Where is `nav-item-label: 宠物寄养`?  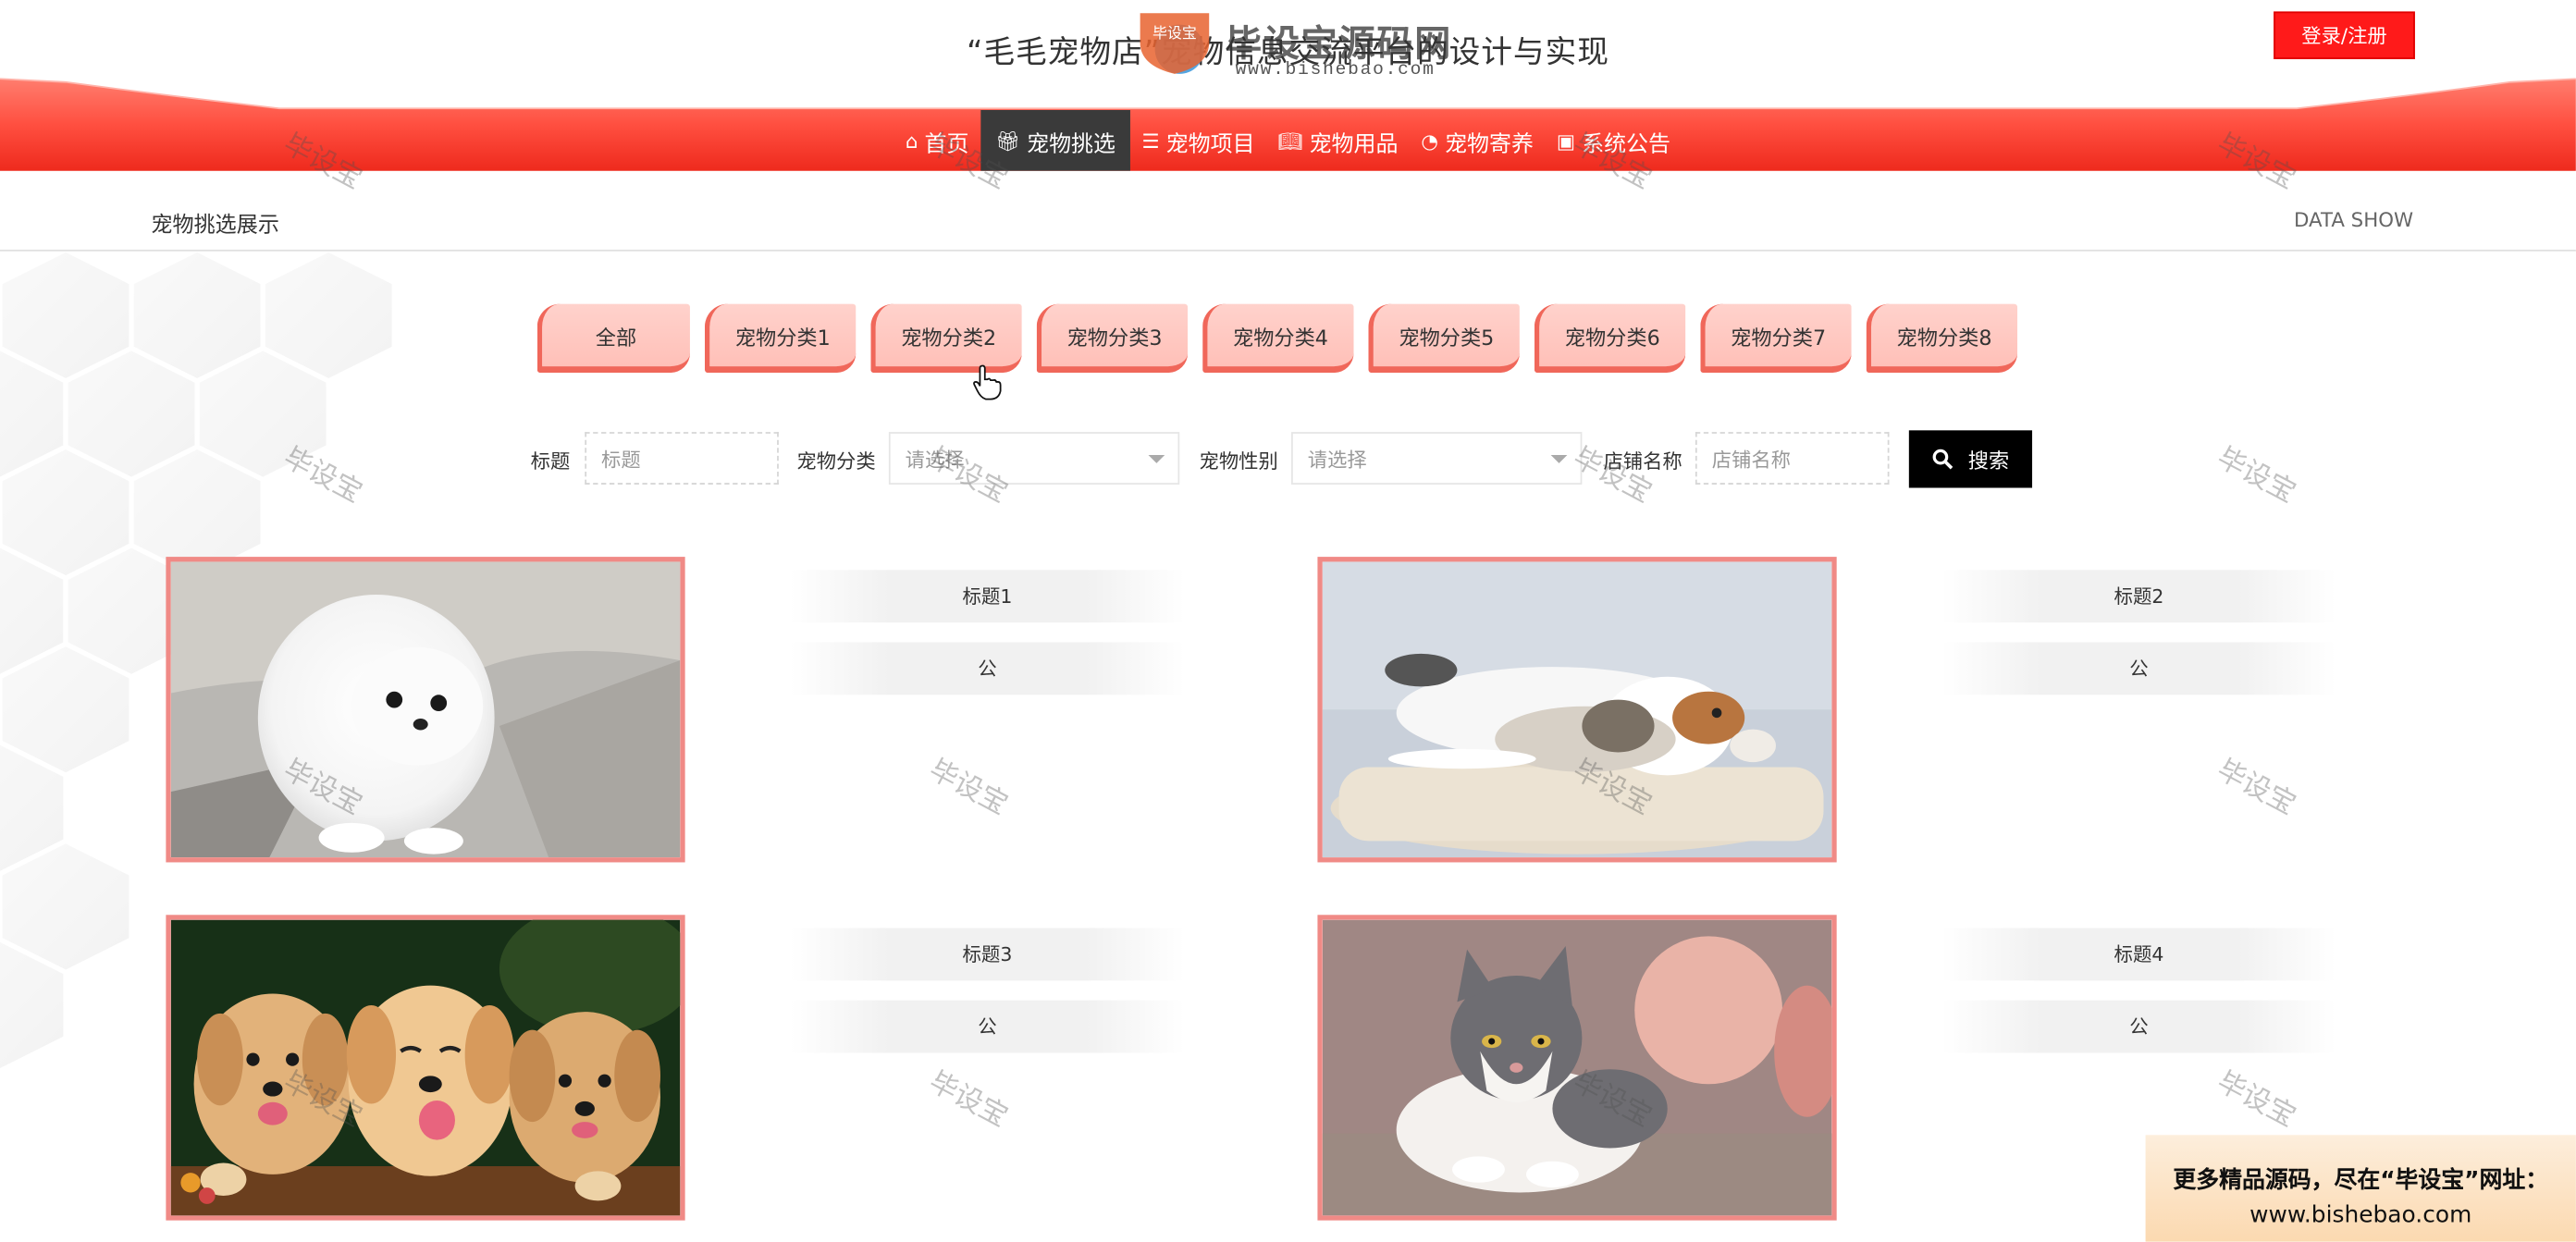
nav-item-label: 宠物寄养 is located at coordinates (1489, 143).